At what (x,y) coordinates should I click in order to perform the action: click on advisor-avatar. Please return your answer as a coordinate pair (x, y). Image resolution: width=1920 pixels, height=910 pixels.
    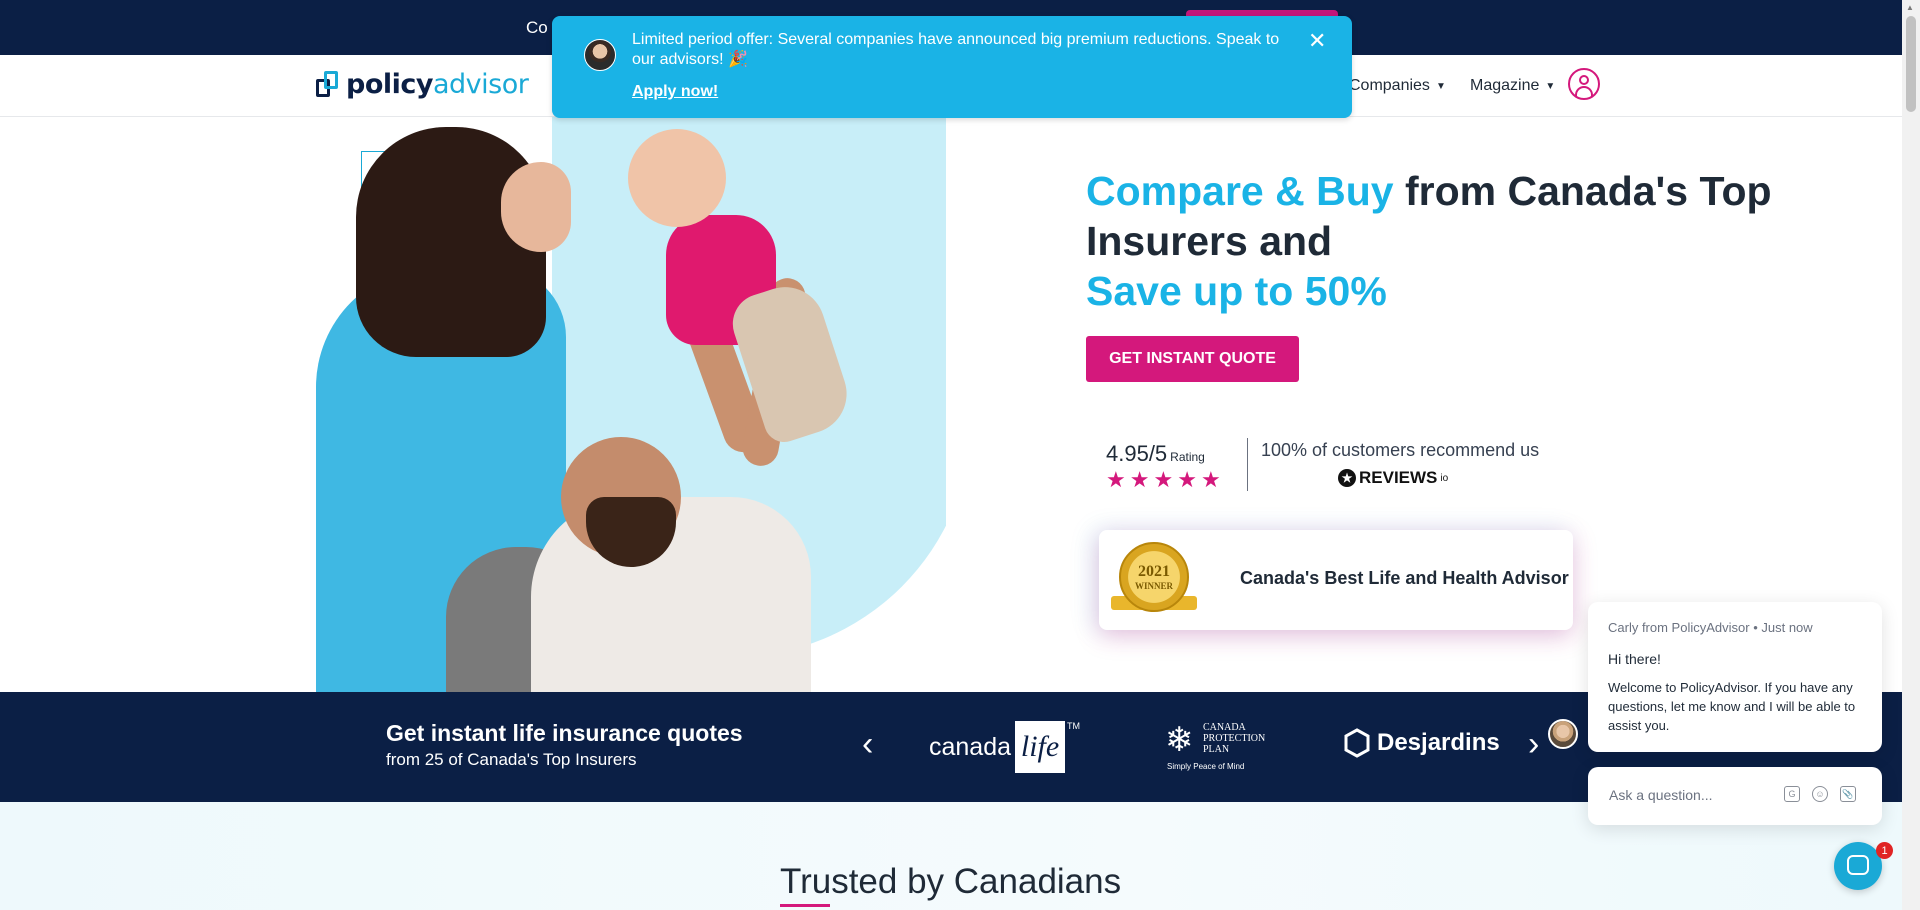
    Looking at the image, I should click on (600, 55).